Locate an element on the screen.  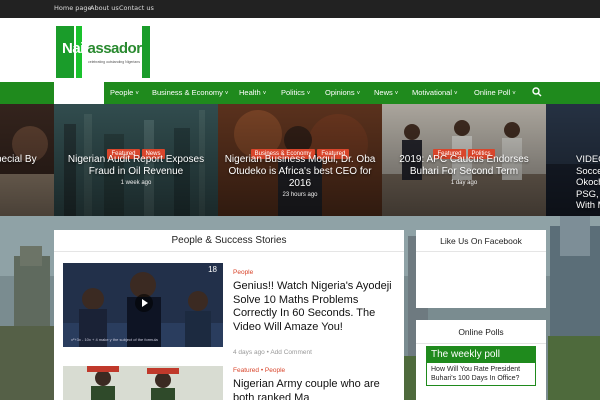
slide-time: 1 week ago is located at coordinates (136, 183).